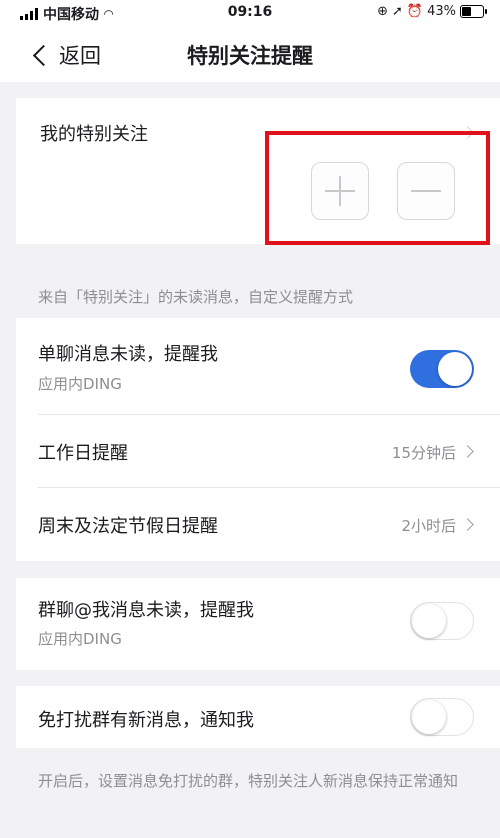  What do you see at coordinates (428, 526) in the screenshot?
I see `weekend-value: 2小时后` at bounding box center [428, 526].